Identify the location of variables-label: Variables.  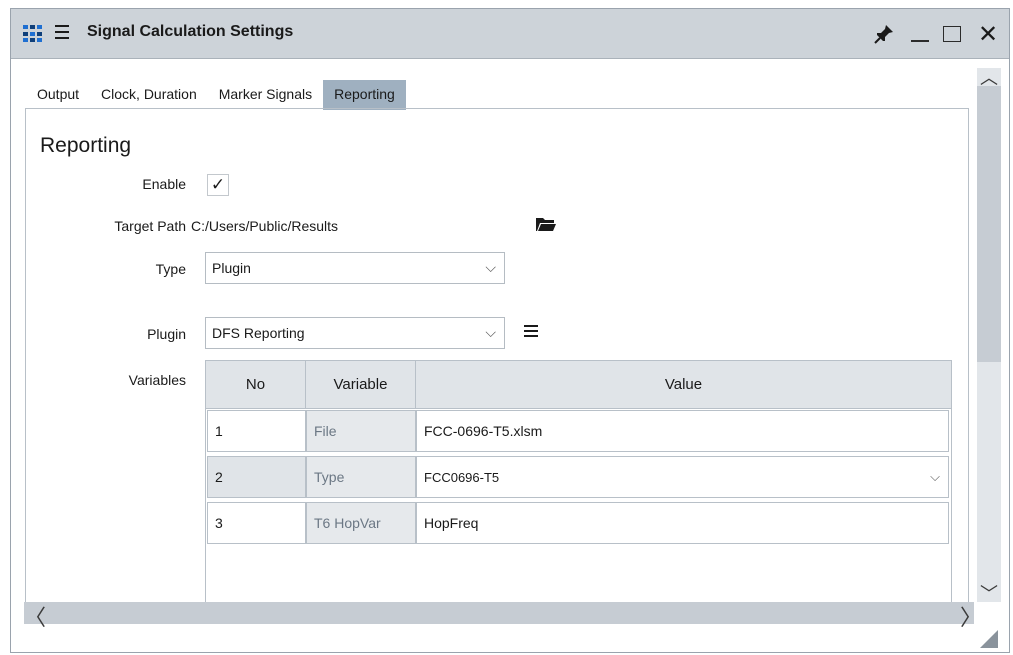
(157, 380).